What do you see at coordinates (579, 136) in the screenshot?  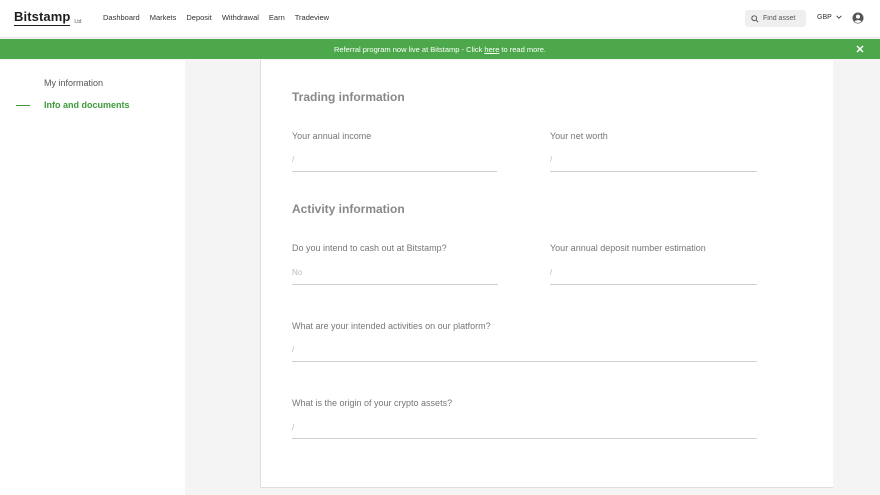 I see `field-label-net-worth: Your net worth` at bounding box center [579, 136].